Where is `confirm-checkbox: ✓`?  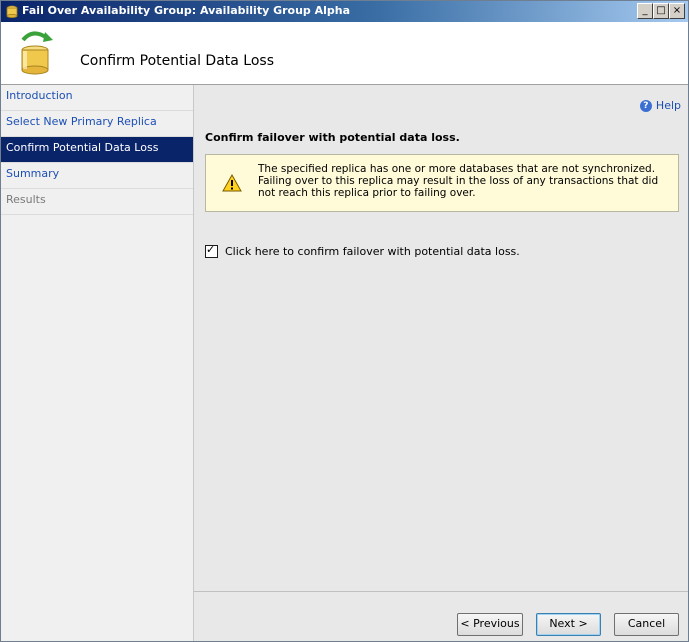 confirm-checkbox: ✓ is located at coordinates (211, 250).